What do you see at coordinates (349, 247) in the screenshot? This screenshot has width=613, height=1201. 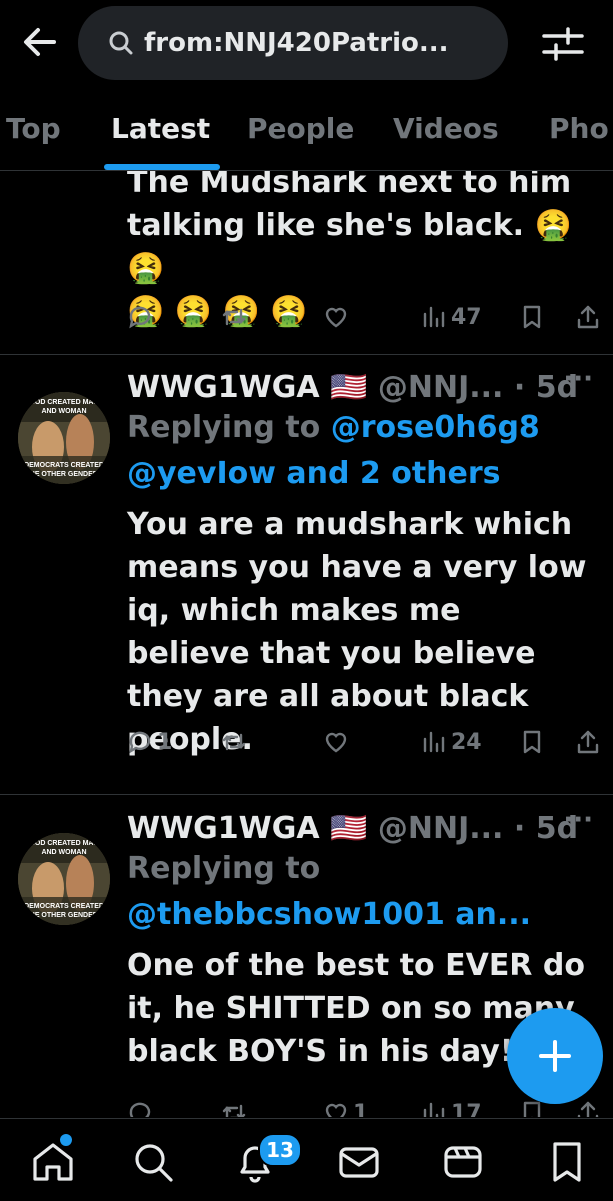 I see `tweet-text-line: talking like she's black. 🤮 🤮` at bounding box center [349, 247].